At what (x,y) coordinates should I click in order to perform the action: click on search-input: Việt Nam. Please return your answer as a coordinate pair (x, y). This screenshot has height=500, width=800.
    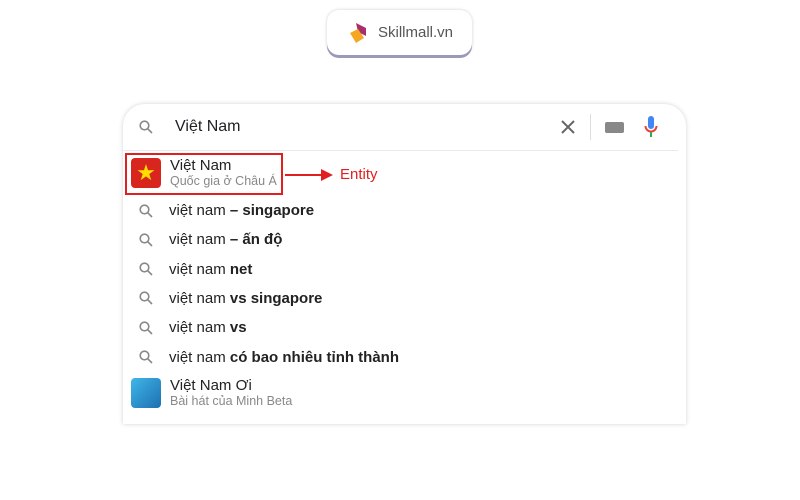
    Looking at the image, I should click on (367, 127).